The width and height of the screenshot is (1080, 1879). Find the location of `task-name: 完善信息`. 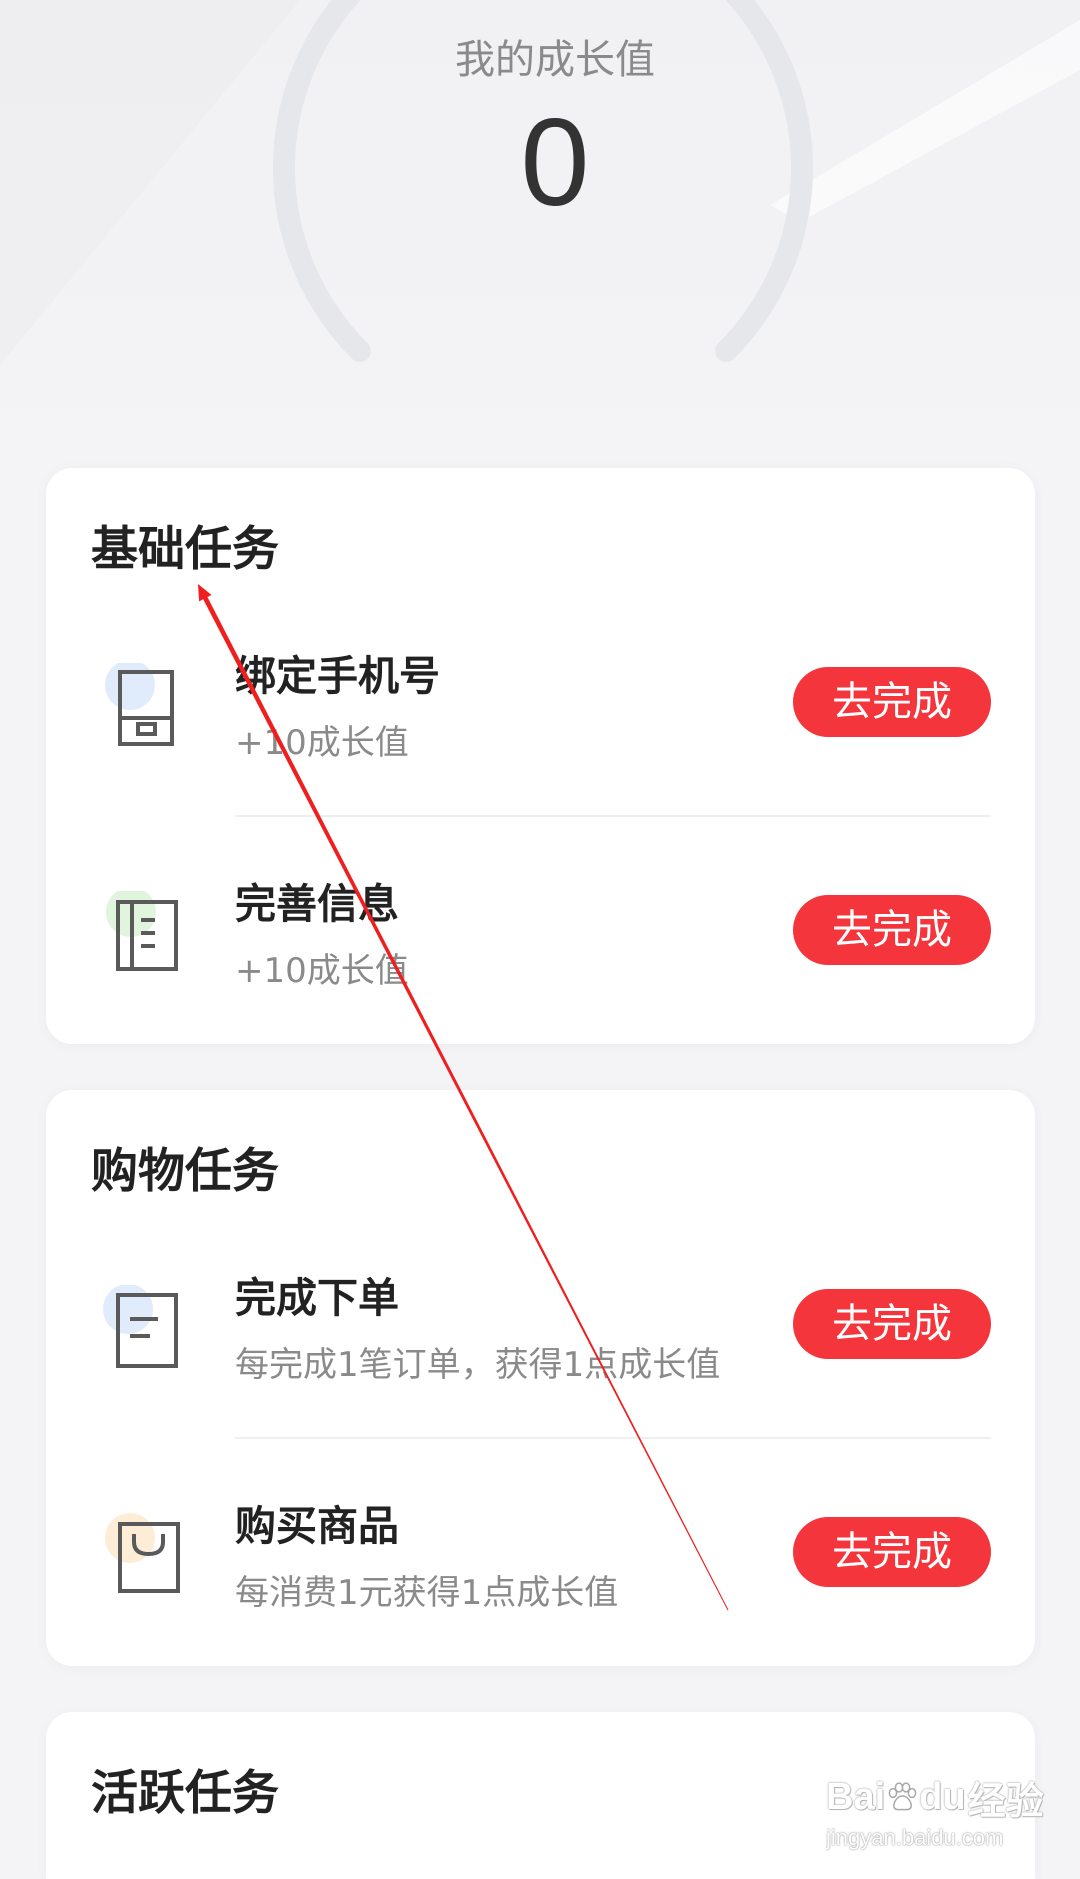

task-name: 完善信息 is located at coordinates (317, 904).